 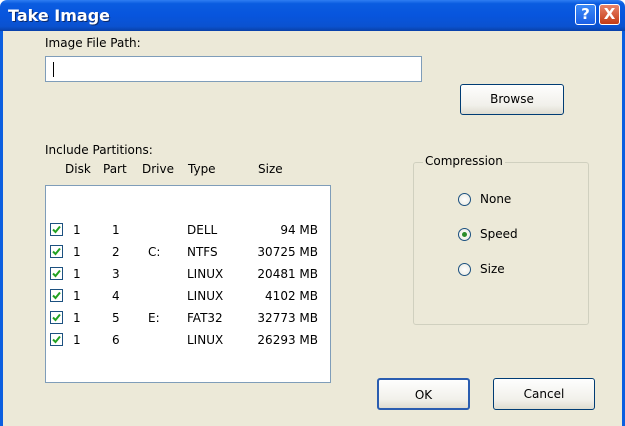 What do you see at coordinates (154, 252) in the screenshot?
I see `partition-drive: C:` at bounding box center [154, 252].